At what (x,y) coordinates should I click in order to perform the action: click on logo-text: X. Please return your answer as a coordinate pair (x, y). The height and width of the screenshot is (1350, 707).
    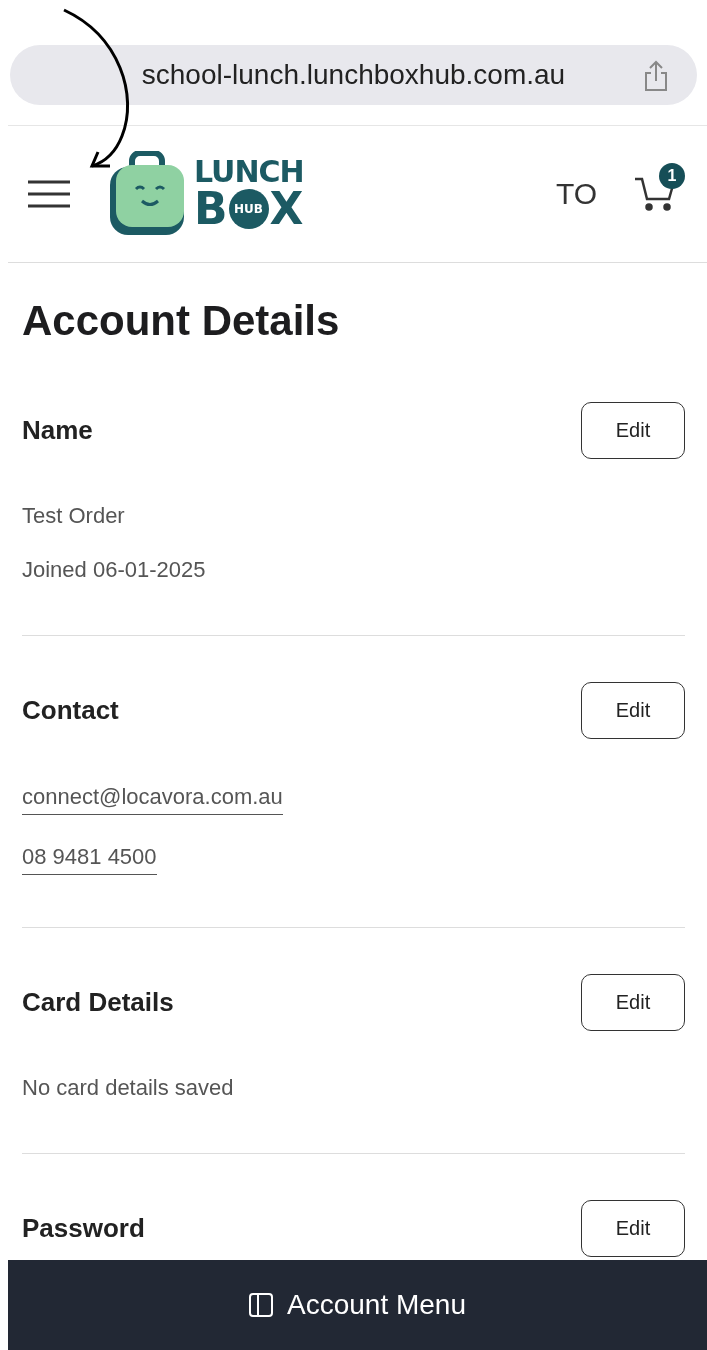
    Looking at the image, I should click on (286, 209).